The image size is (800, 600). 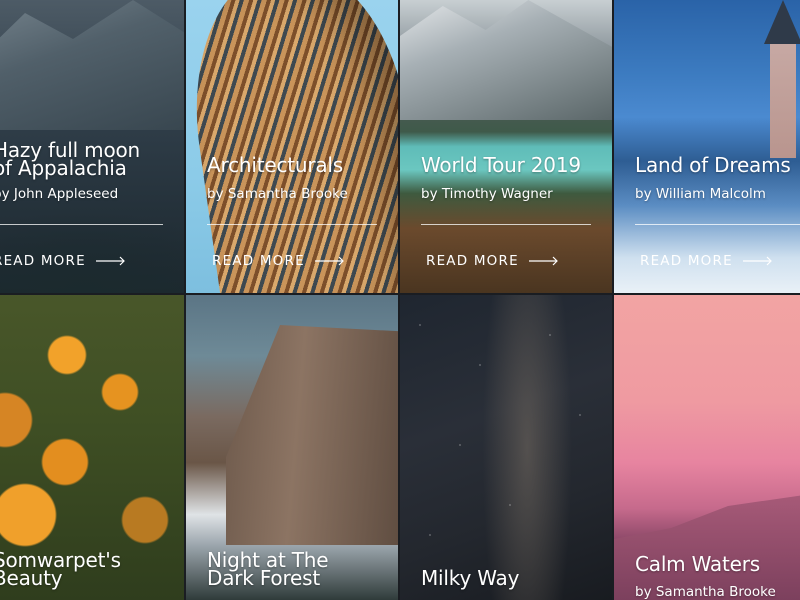 I want to click on card-title: Night at The Dark Forest, so click(x=268, y=569).